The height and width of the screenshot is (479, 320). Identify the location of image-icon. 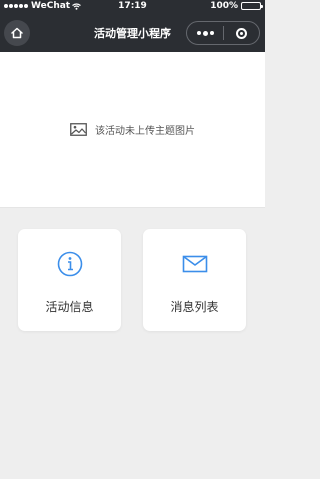
(78, 129).